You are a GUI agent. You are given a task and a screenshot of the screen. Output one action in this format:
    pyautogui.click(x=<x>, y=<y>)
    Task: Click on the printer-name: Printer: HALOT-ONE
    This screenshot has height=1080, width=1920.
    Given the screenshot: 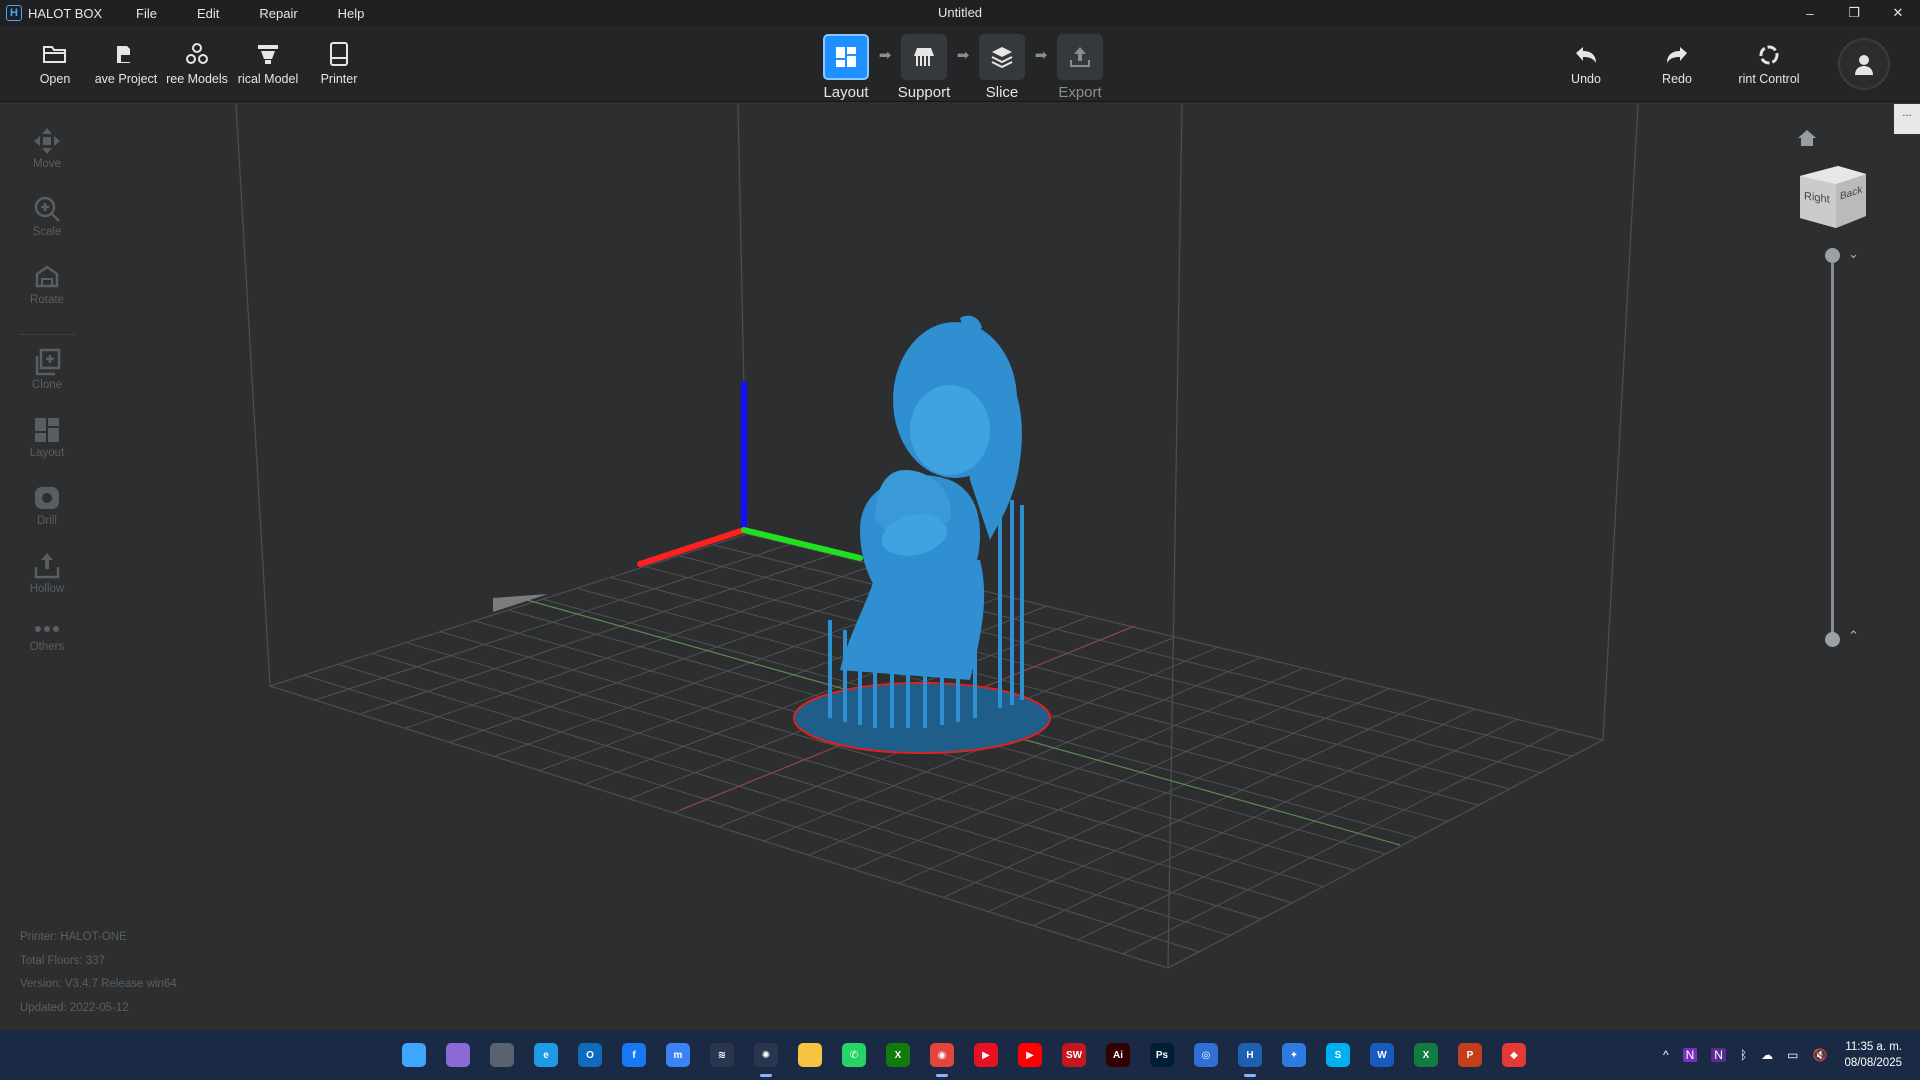 What is the action you would take?
    pyautogui.click(x=73, y=937)
    